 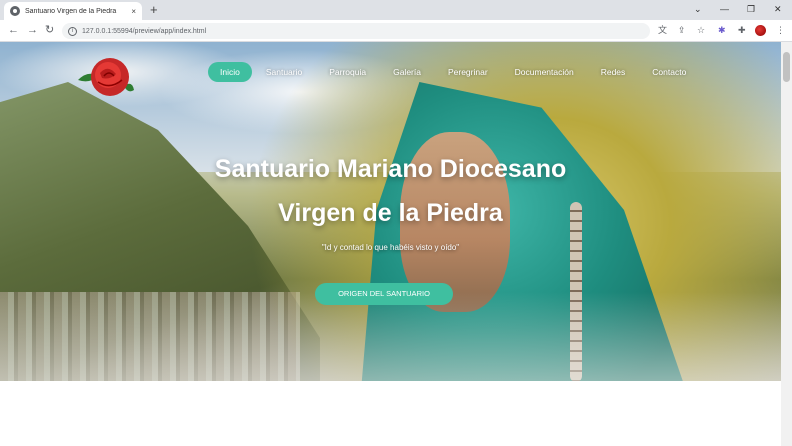 I want to click on hero-title-line1: Santuario Mariano Diocesano, so click(x=390, y=169).